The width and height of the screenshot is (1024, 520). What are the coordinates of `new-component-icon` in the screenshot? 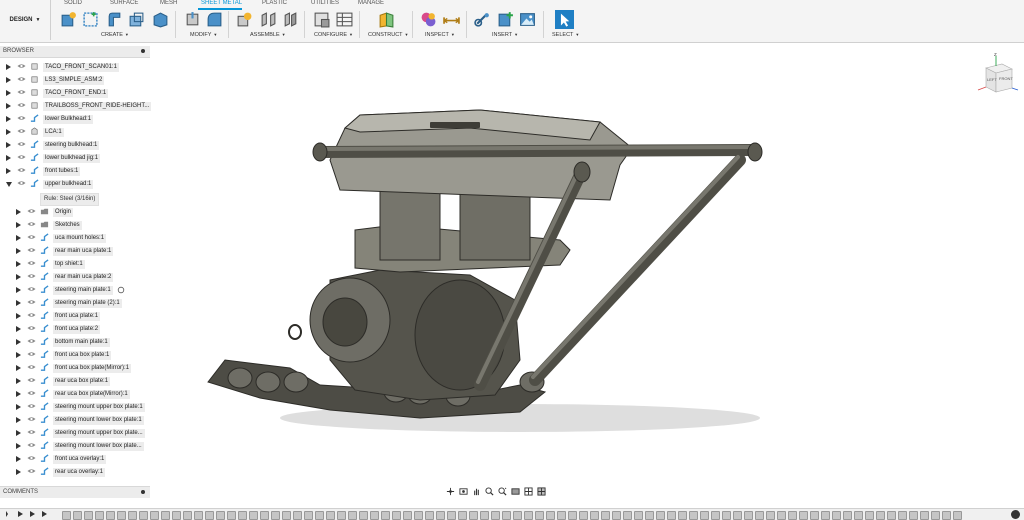 It's located at (68, 19).